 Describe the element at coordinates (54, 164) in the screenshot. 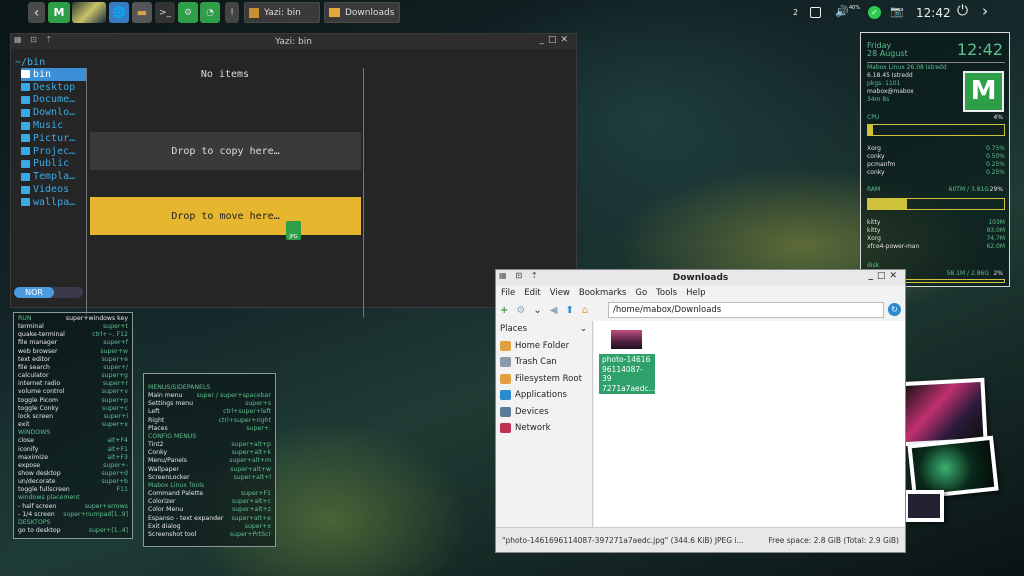

I see `directory-item: Public` at that location.